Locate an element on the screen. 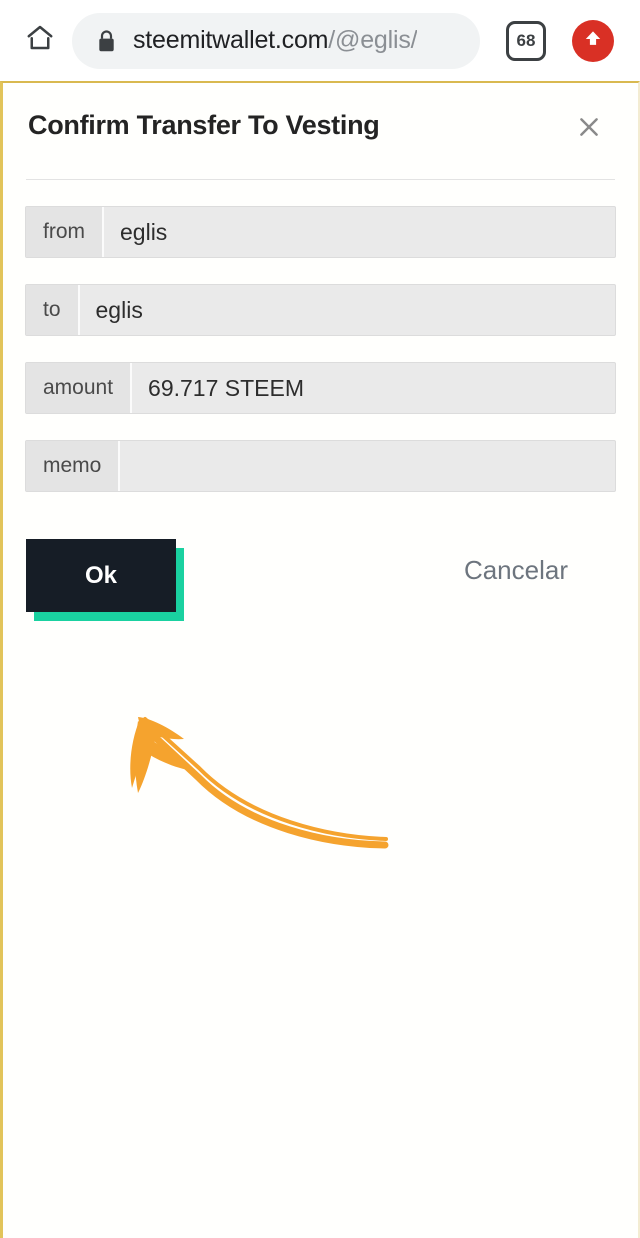 The image size is (640, 1238). url-path: /@eglis/ is located at coordinates (373, 40).